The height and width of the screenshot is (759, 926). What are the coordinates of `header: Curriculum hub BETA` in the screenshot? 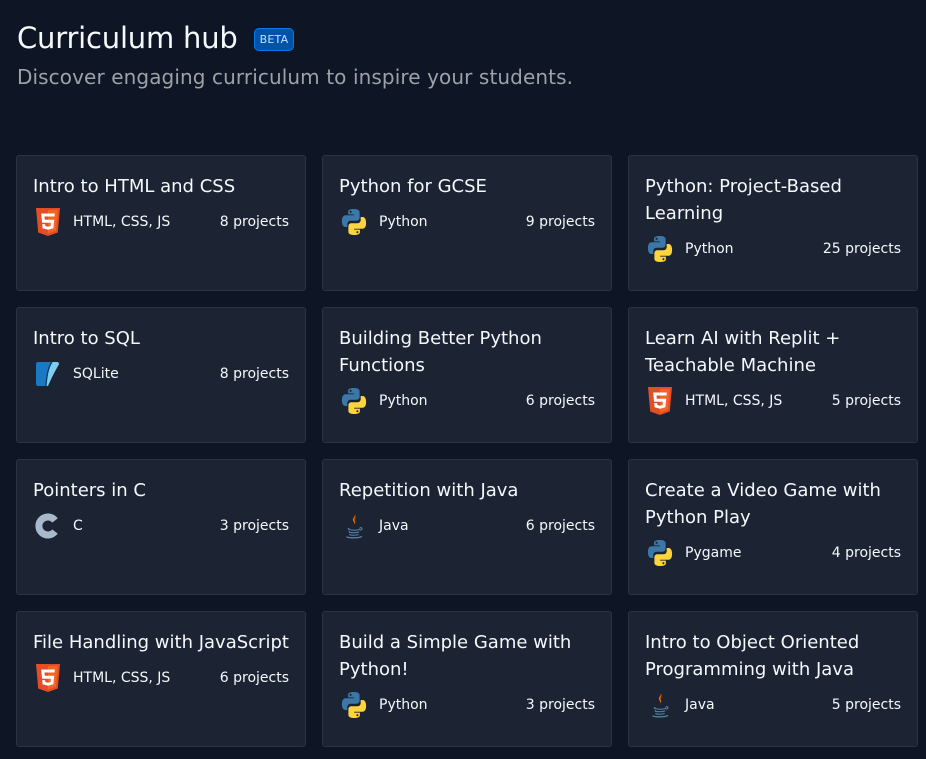 It's located at (471, 38).